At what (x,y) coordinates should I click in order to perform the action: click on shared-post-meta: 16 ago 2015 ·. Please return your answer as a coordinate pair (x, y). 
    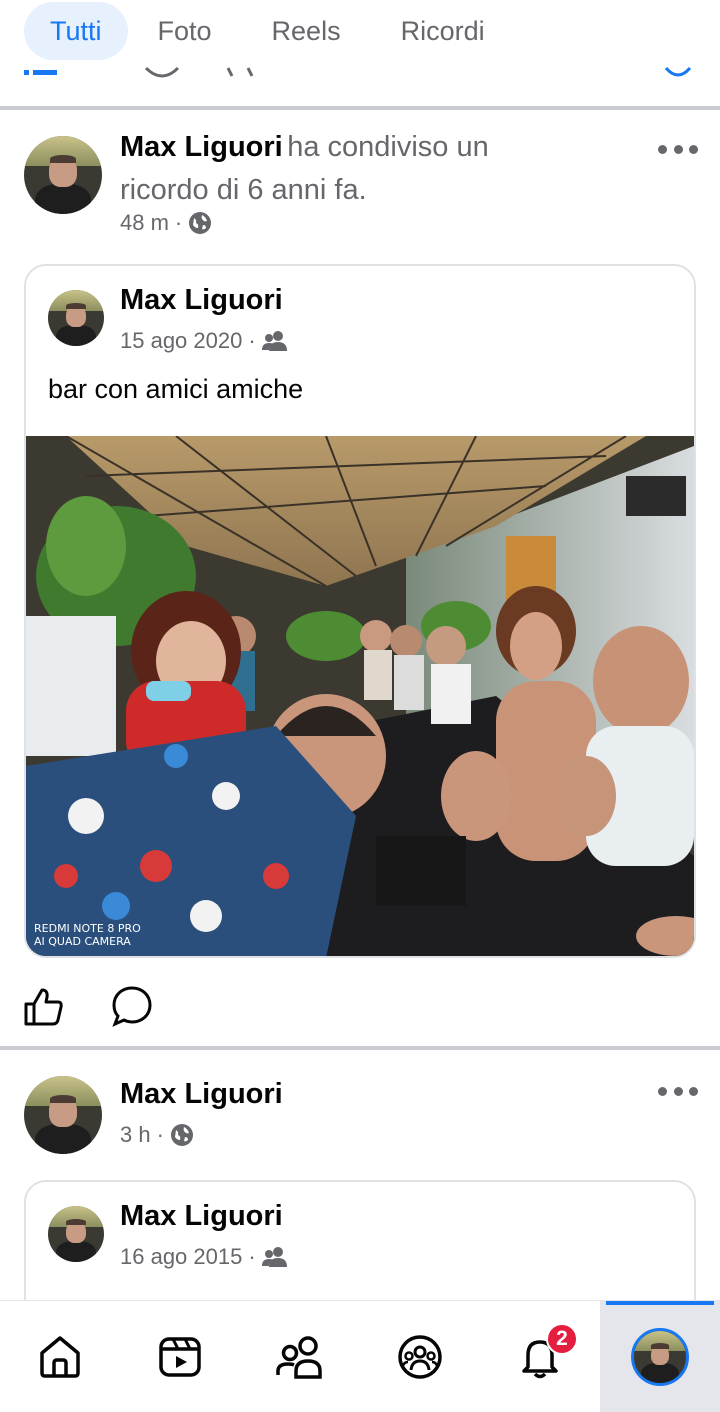
    Looking at the image, I should click on (204, 1257).